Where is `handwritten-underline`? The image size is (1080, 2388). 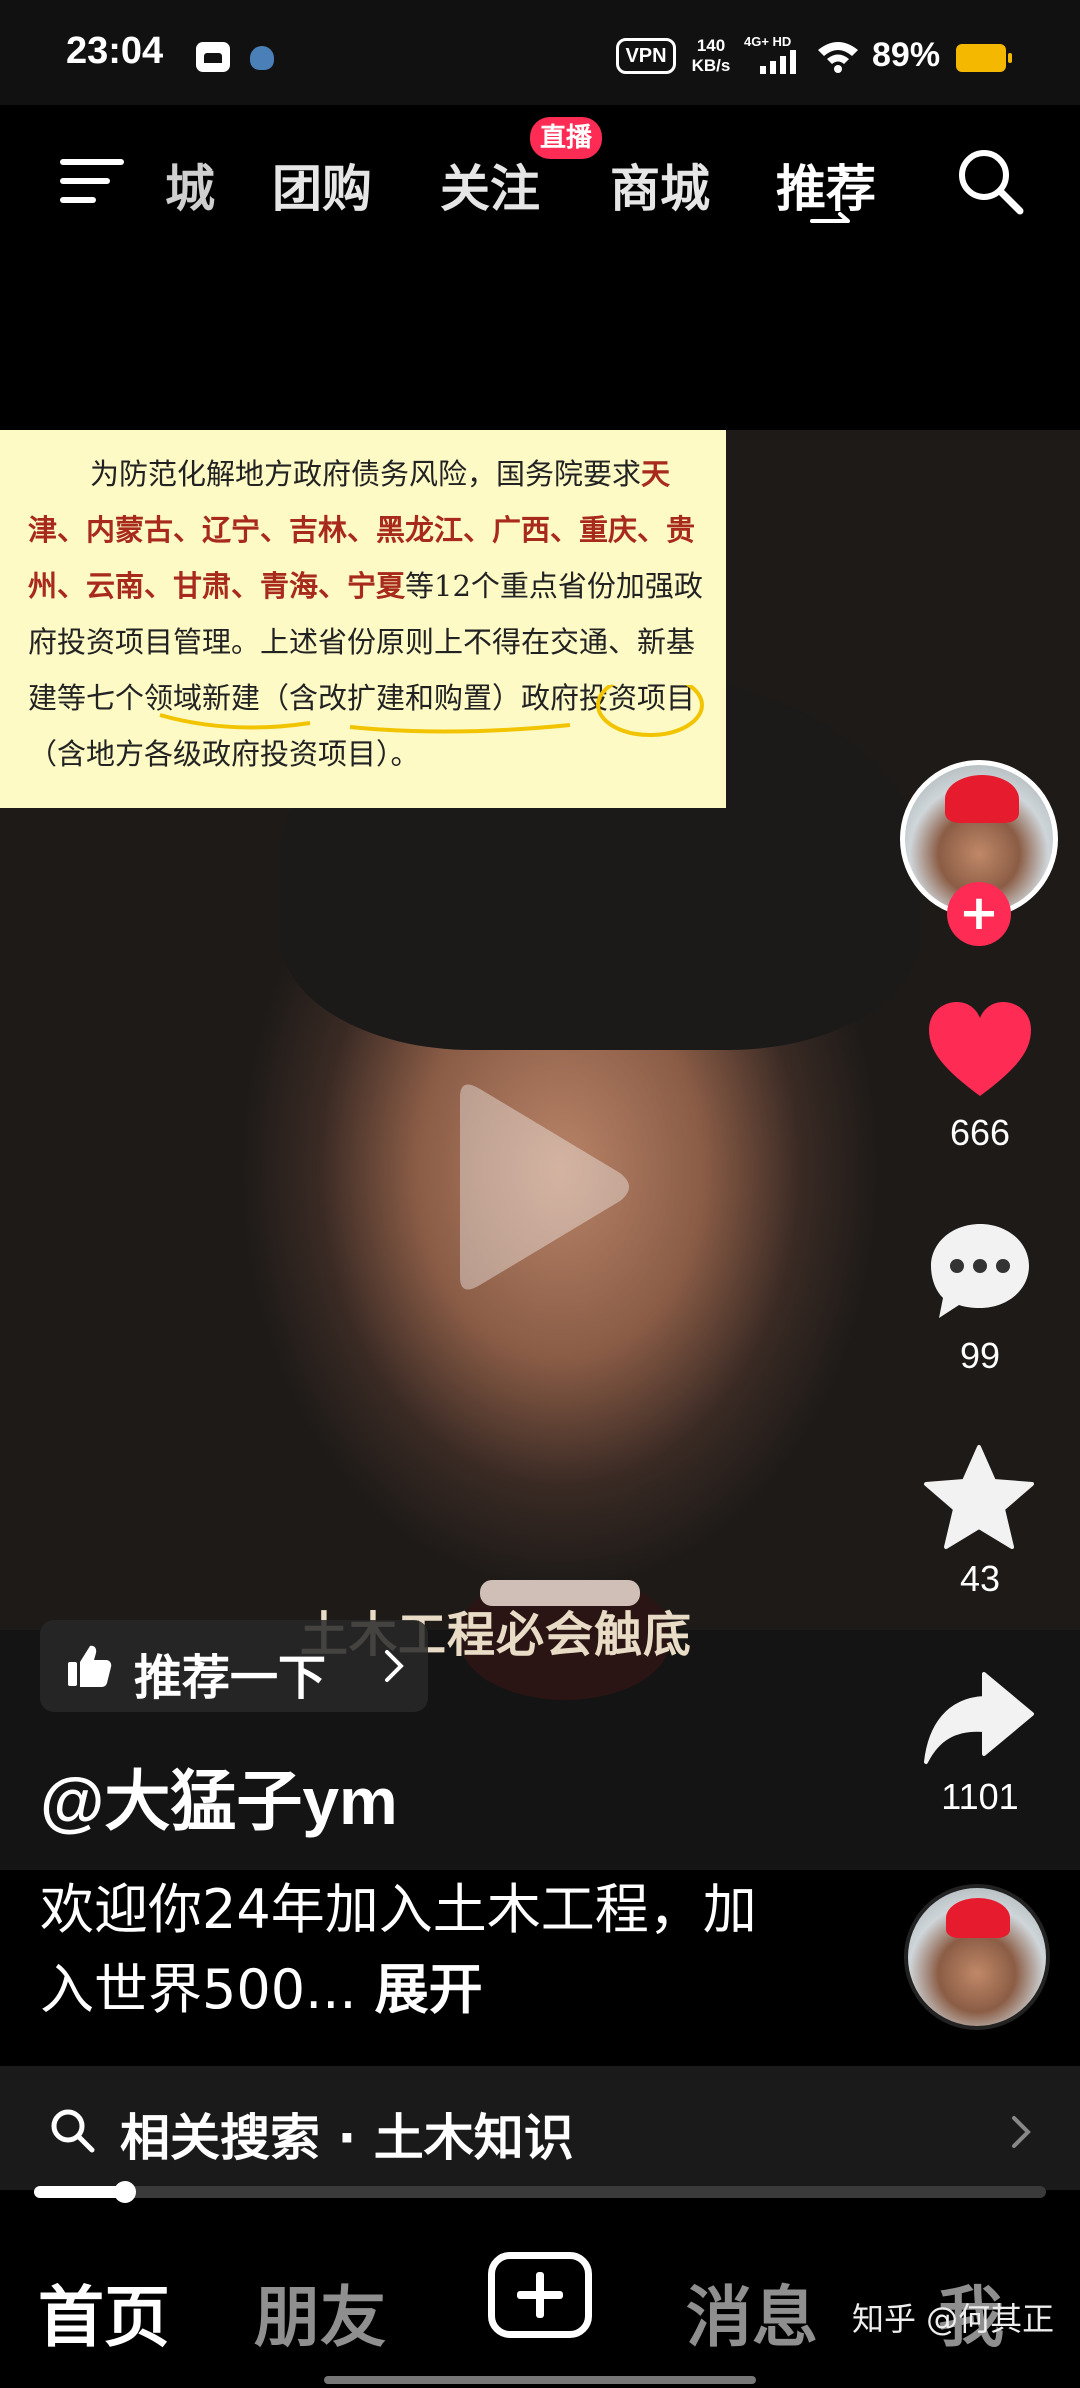
handwritten-underline is located at coordinates (431, 711).